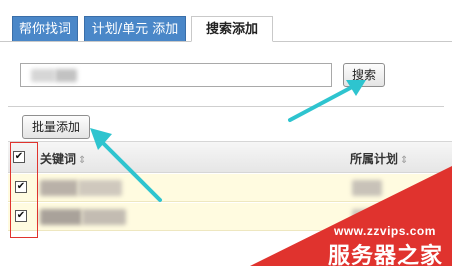  Describe the element at coordinates (386, 255) in the screenshot. I see `watermark-title: 服务器之家` at that location.